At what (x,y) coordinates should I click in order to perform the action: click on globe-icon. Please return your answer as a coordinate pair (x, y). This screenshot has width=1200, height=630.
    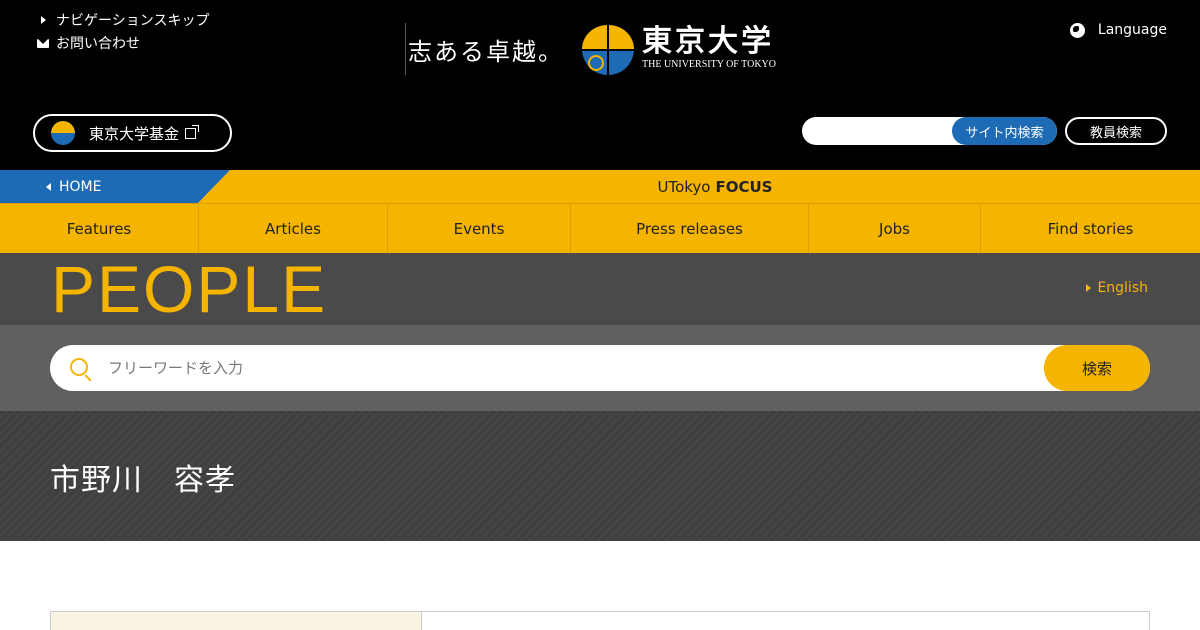
    Looking at the image, I should click on (1077, 30).